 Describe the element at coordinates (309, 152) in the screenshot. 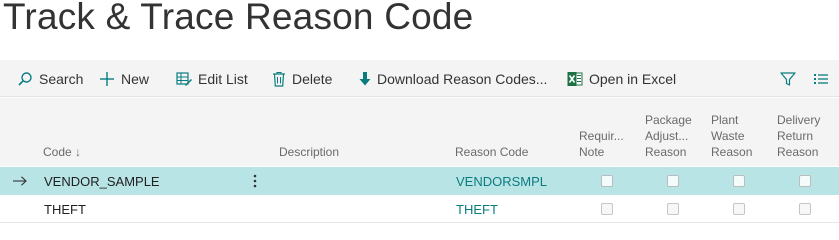

I see `column-header-description: Description` at that location.